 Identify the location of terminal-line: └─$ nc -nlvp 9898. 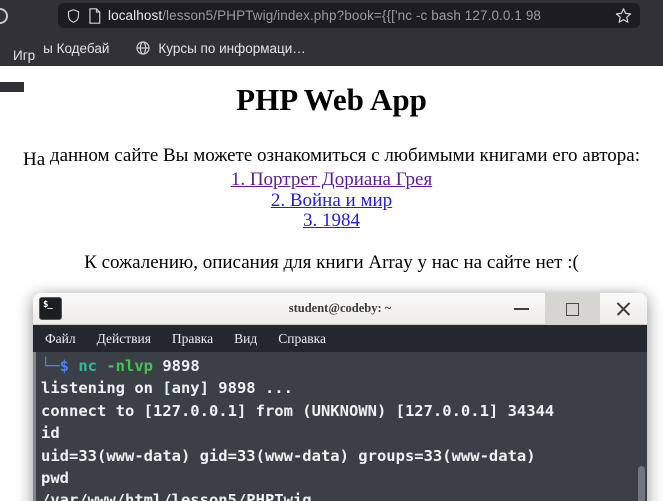
(120, 366).